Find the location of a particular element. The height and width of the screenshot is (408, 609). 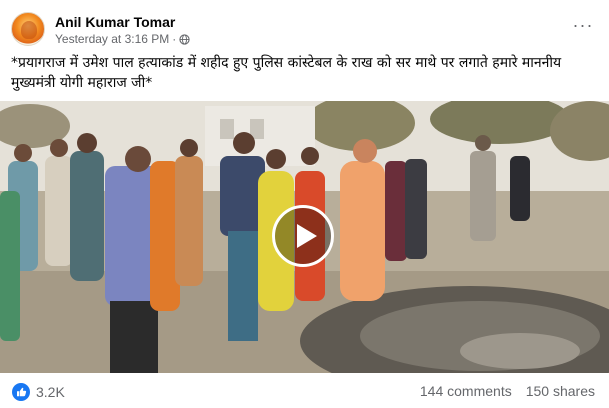

play-icon is located at coordinates (303, 236).